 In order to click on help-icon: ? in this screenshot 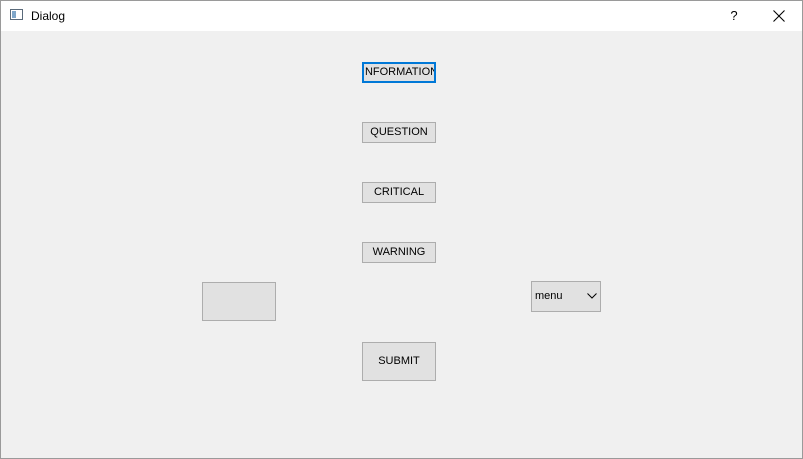, I will do `click(734, 15)`.